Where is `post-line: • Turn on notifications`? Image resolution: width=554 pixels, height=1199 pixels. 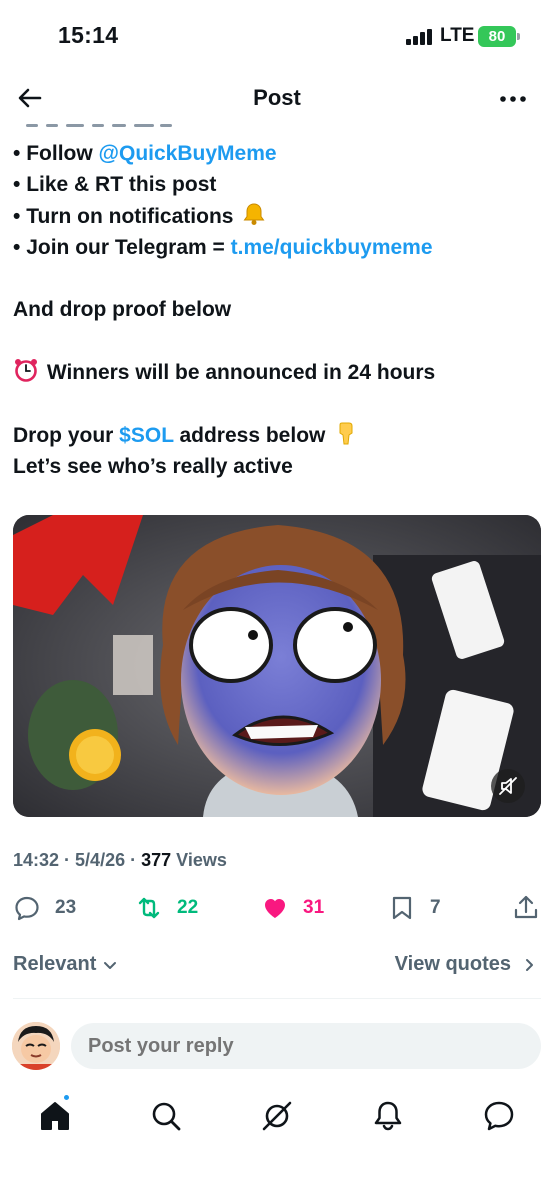 post-line: • Turn on notifications is located at coordinates (277, 216).